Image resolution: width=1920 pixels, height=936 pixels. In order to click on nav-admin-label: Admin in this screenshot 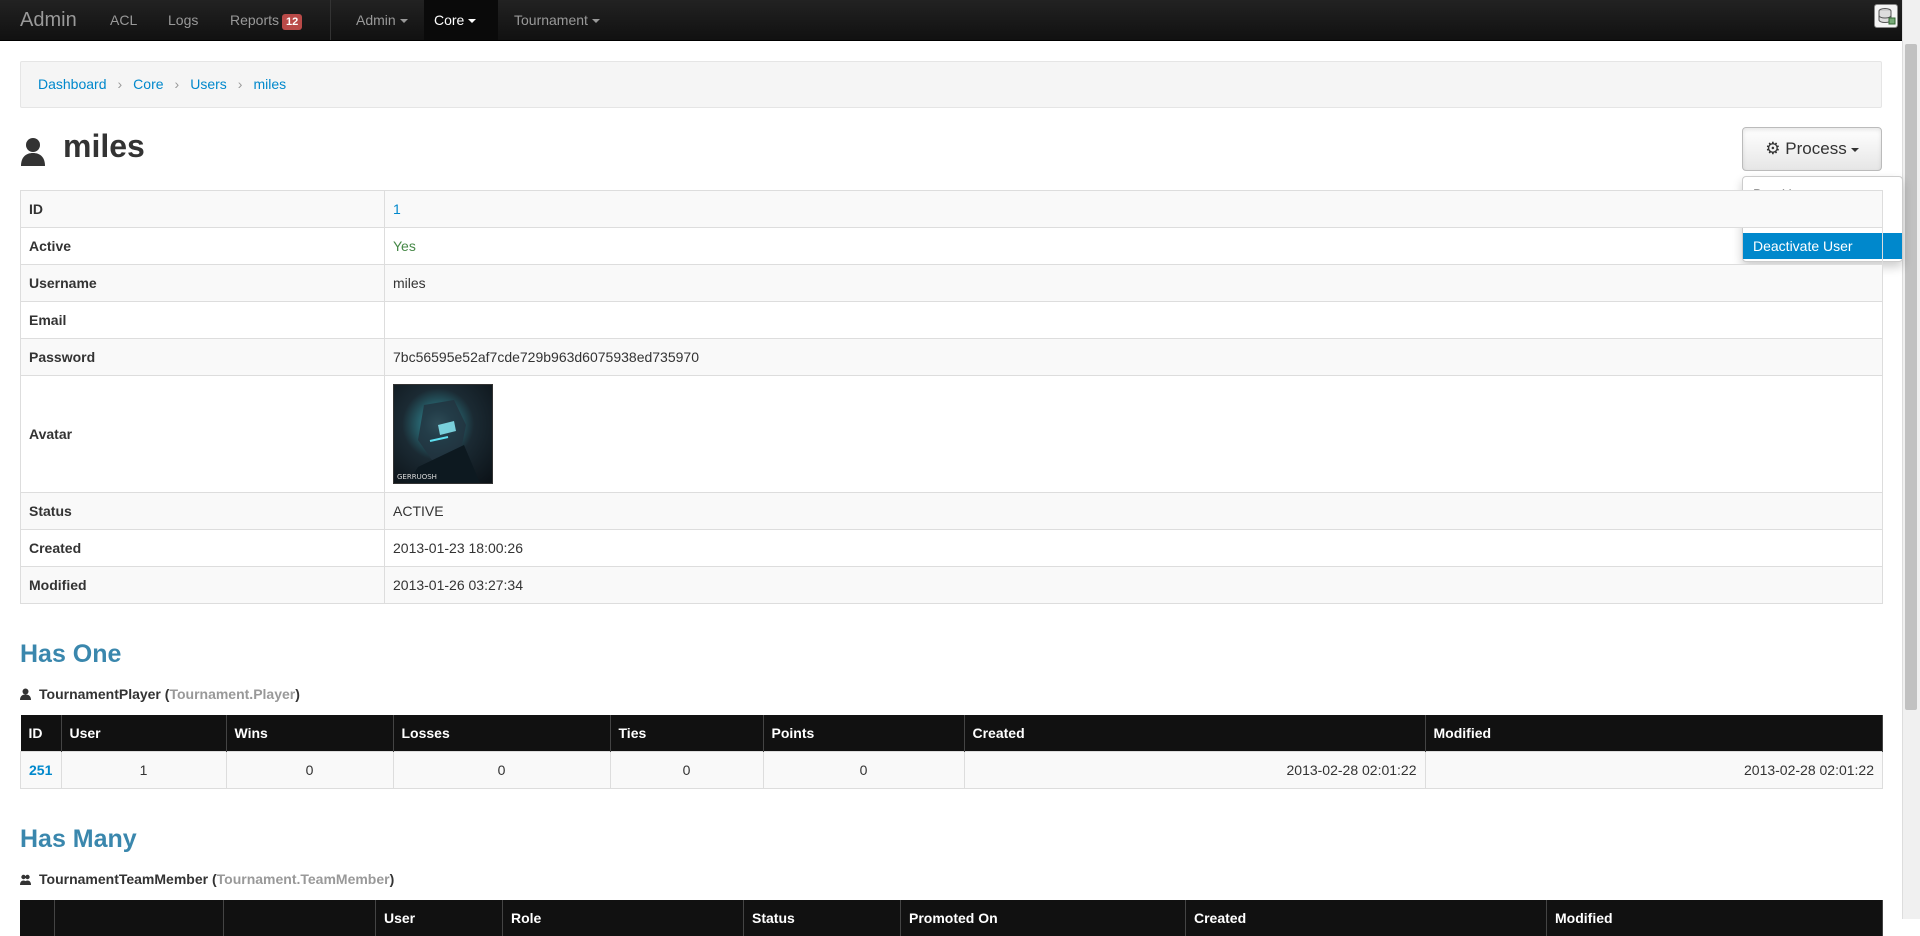, I will do `click(376, 20)`.